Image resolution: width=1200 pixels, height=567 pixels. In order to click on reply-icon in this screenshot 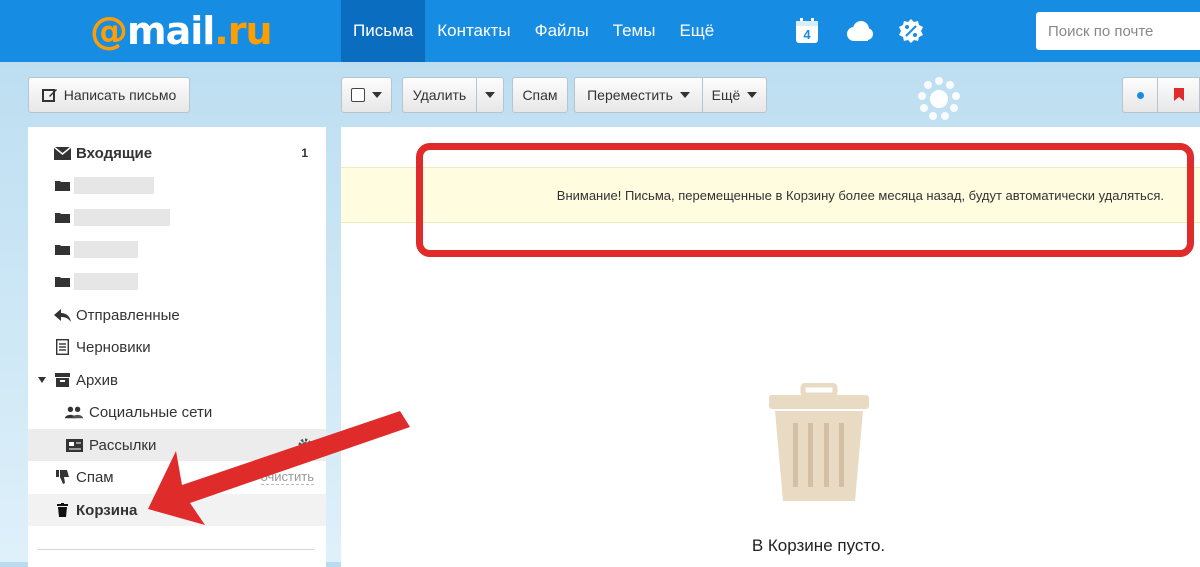, I will do `click(62, 315)`.